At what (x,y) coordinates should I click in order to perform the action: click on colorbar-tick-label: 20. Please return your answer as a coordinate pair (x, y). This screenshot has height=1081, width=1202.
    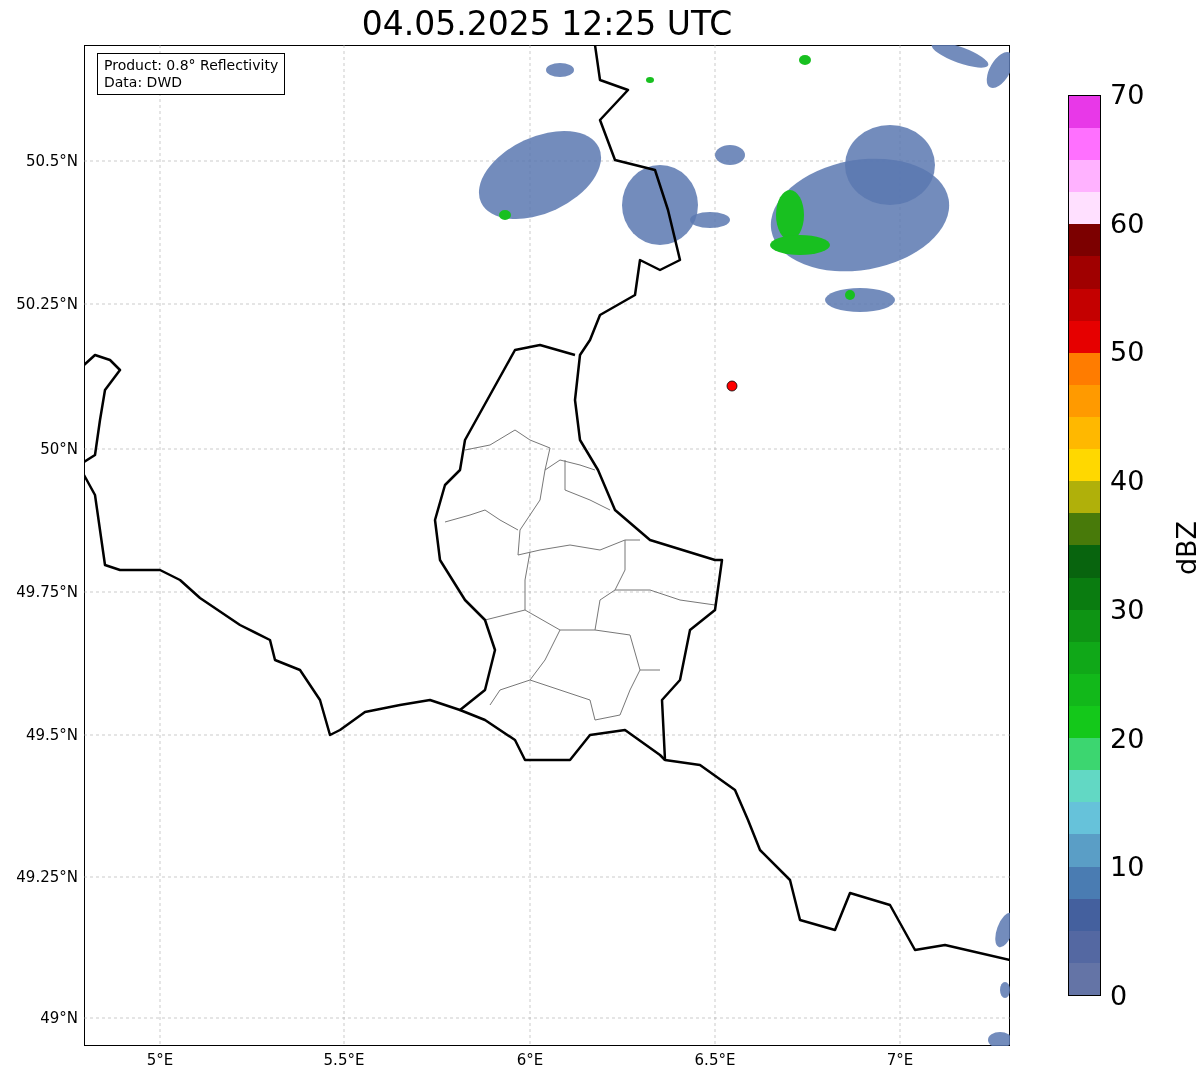
    Looking at the image, I should click on (1127, 738).